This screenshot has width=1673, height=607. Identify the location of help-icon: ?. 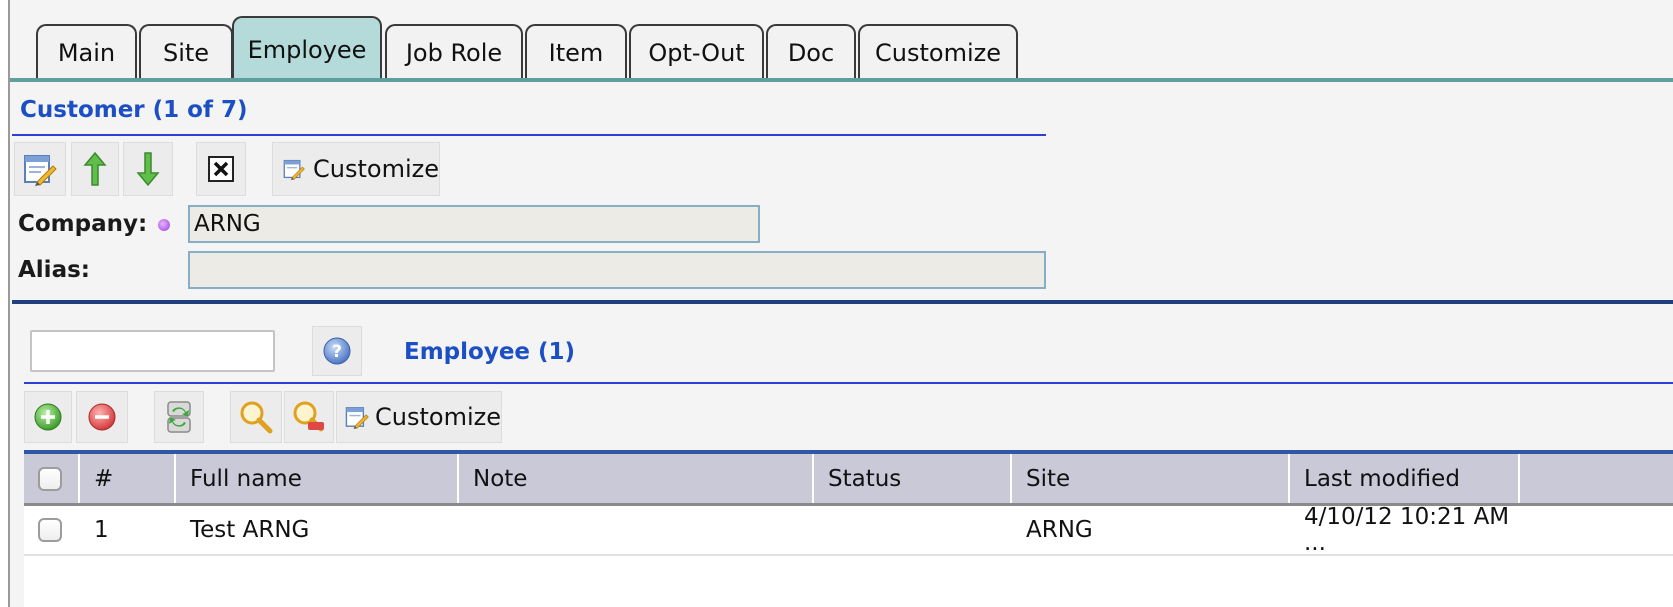
(337, 351).